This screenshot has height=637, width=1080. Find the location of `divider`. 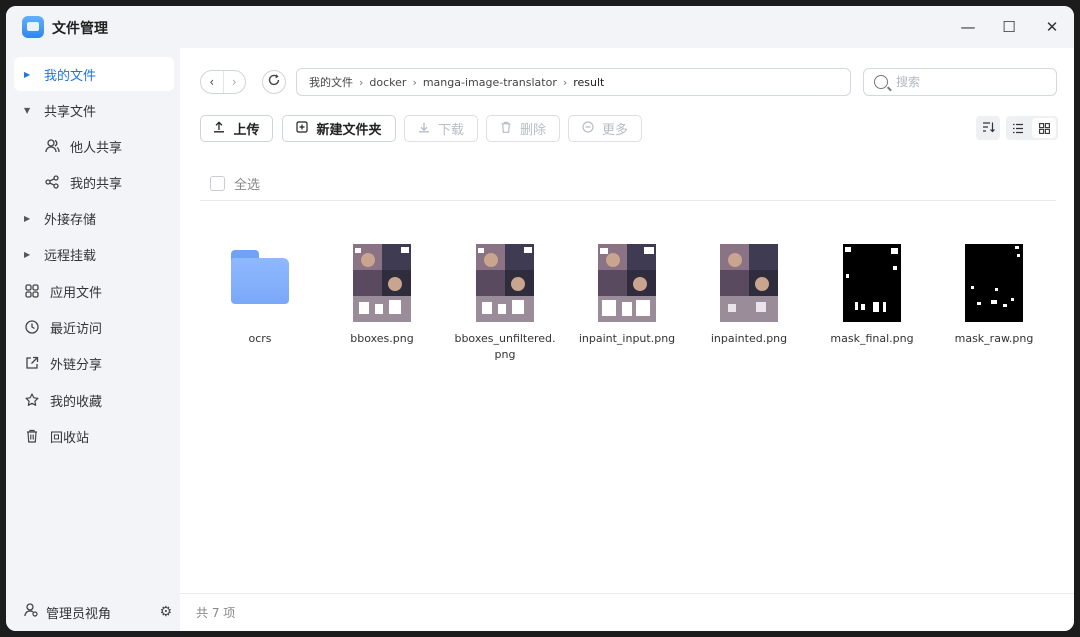

divider is located at coordinates (628, 200).